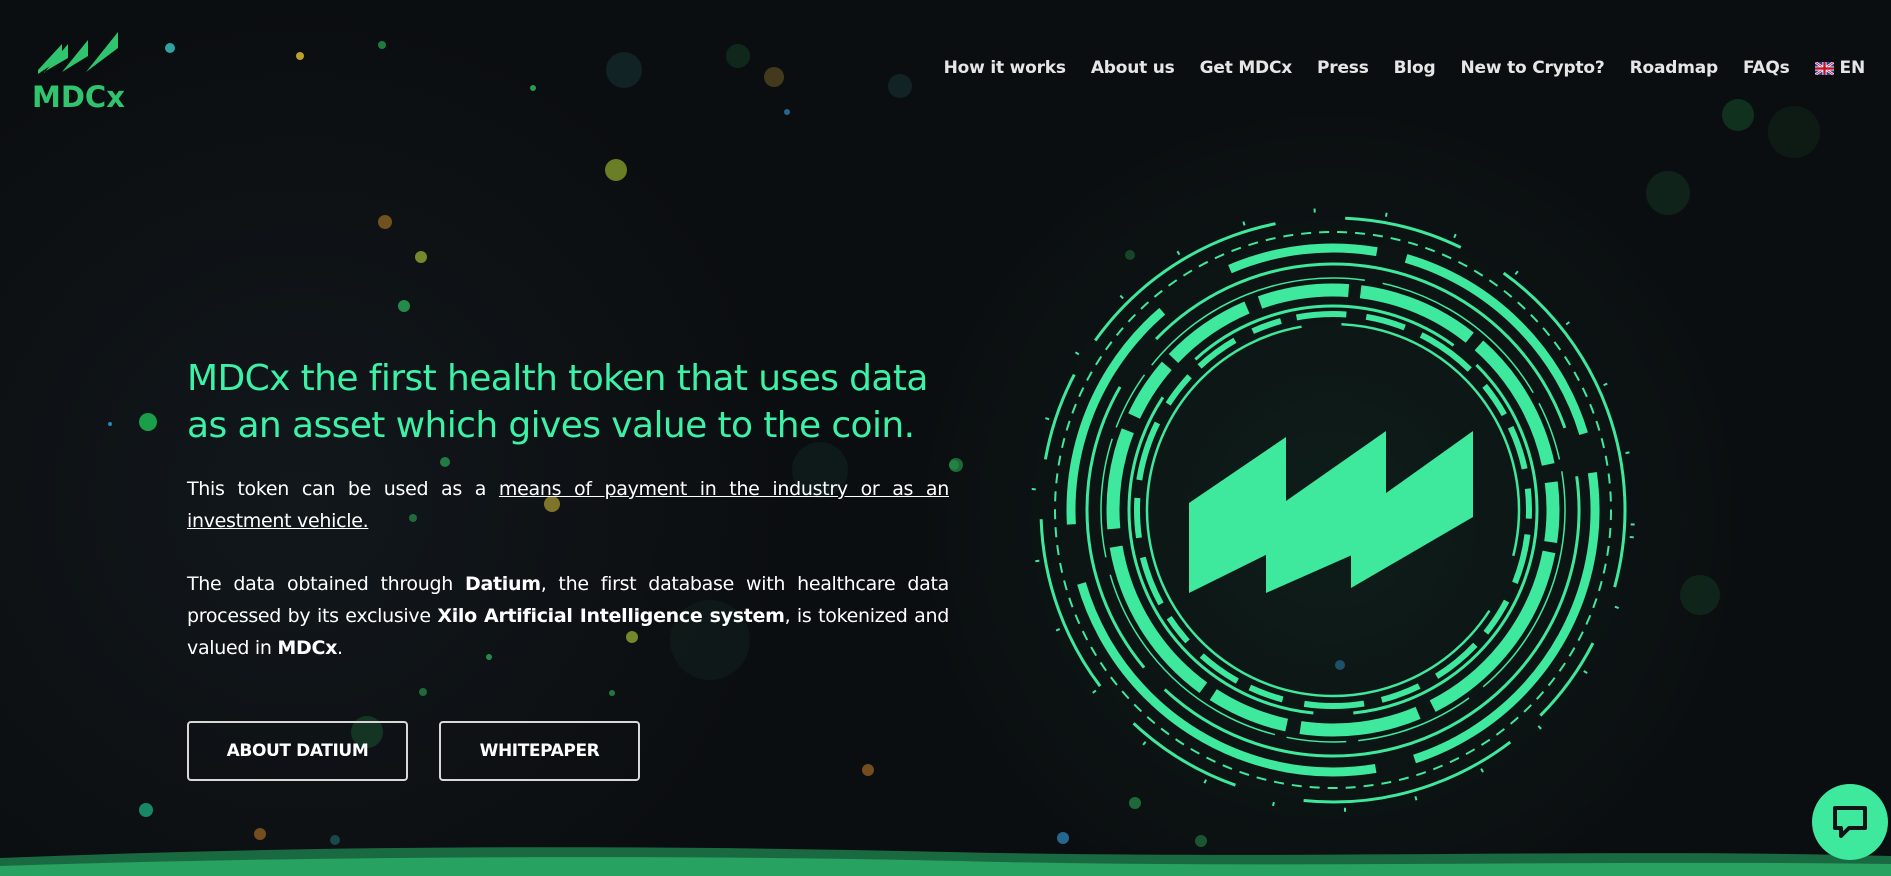 This screenshot has width=1891, height=876. What do you see at coordinates (1246, 68) in the screenshot?
I see `nav-item-get-mdcx: Get MDCx` at bounding box center [1246, 68].